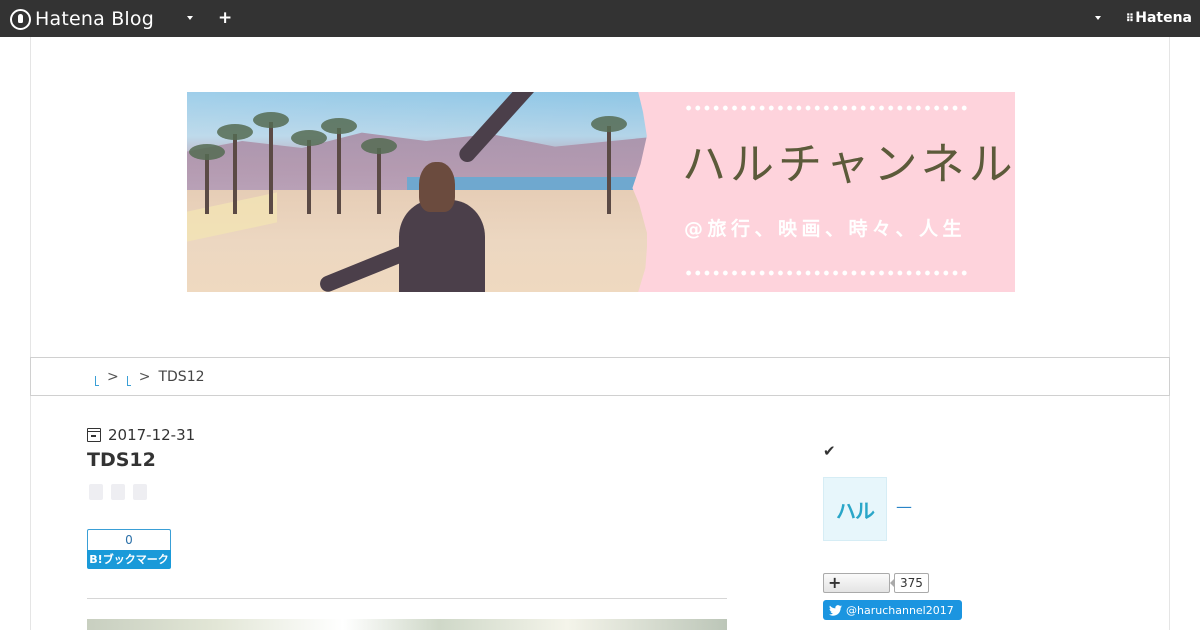 This screenshot has height=630, width=1200. Describe the element at coordinates (128, 380) in the screenshot. I see `breadcrumb-link-entry` at that location.